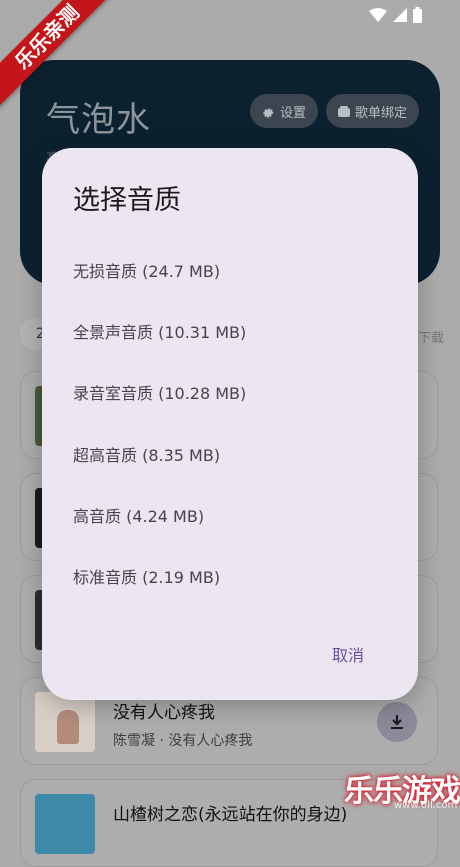 This screenshot has height=867, width=460. I want to click on quality-option-studio: 录音室音质 (10.28 MB), so click(159, 392).